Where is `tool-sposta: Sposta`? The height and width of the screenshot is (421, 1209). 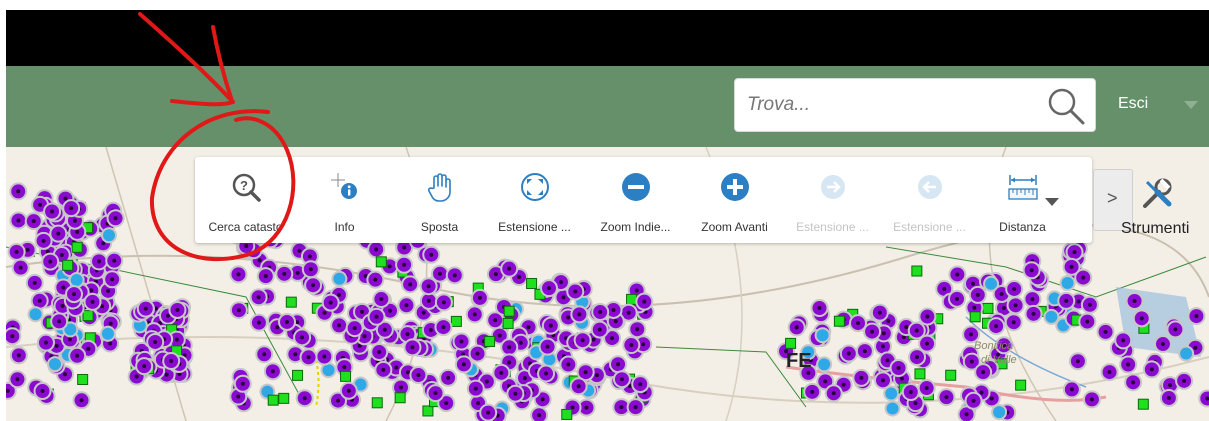 tool-sposta: Sposta is located at coordinates (439, 200).